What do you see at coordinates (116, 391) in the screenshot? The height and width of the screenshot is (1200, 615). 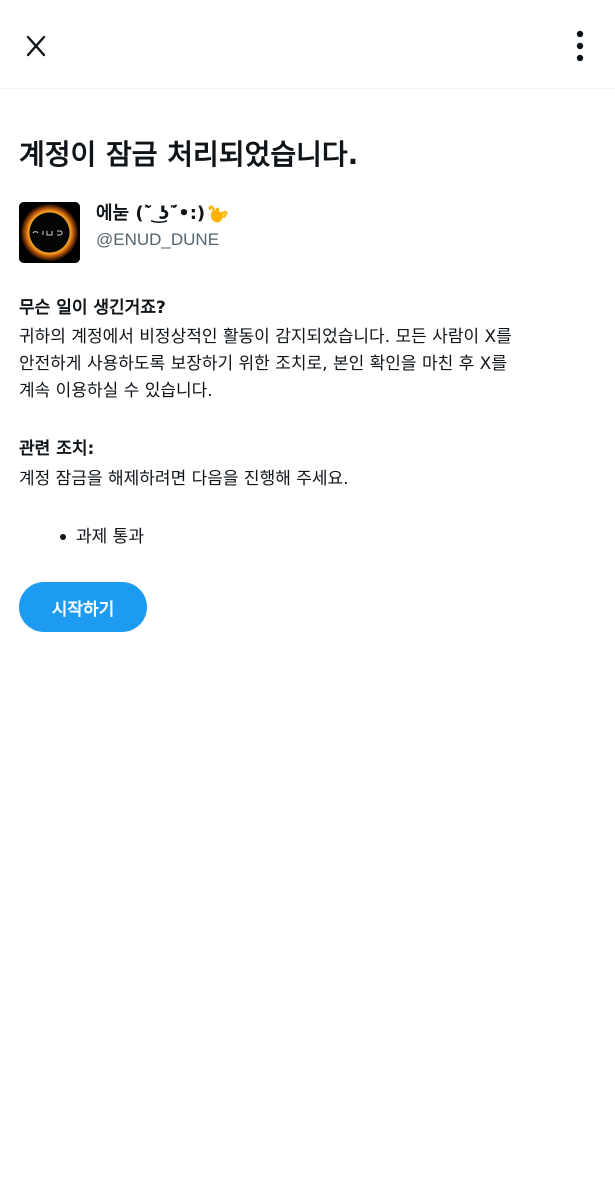 I see `what-happened-line-3: 계속 이용하실 수 있습니다.` at bounding box center [116, 391].